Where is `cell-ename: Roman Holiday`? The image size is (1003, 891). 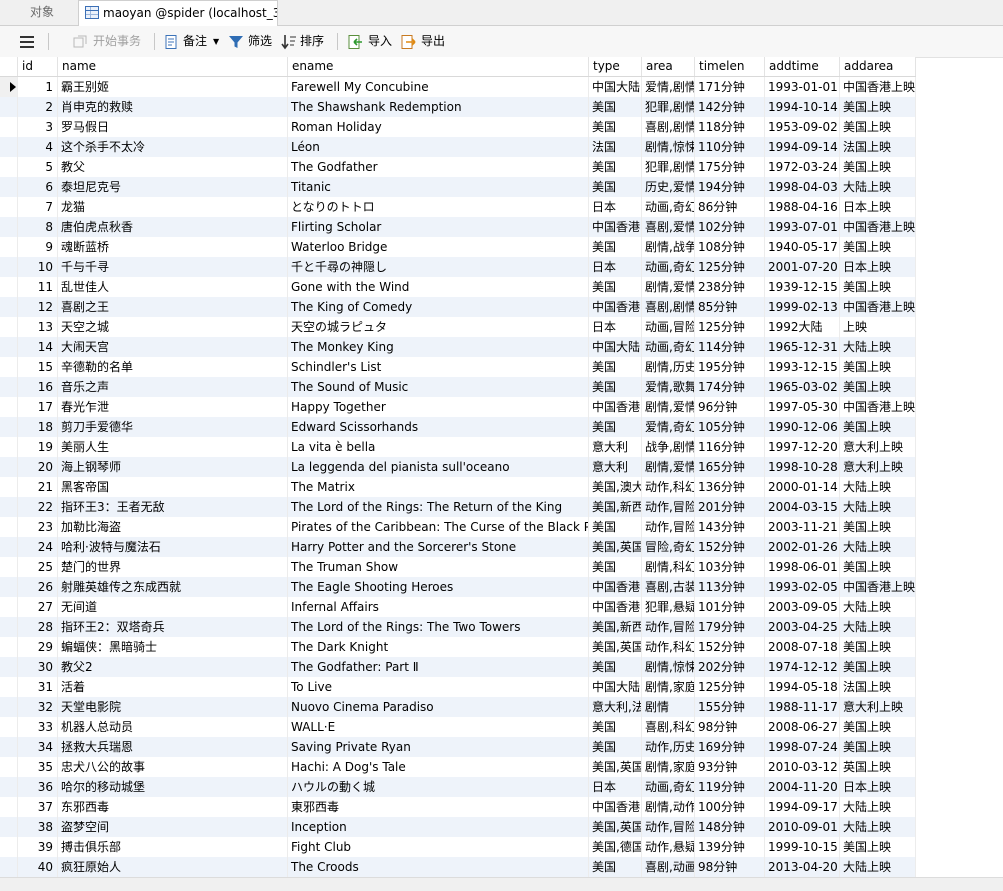 cell-ename: Roman Holiday is located at coordinates (438, 127).